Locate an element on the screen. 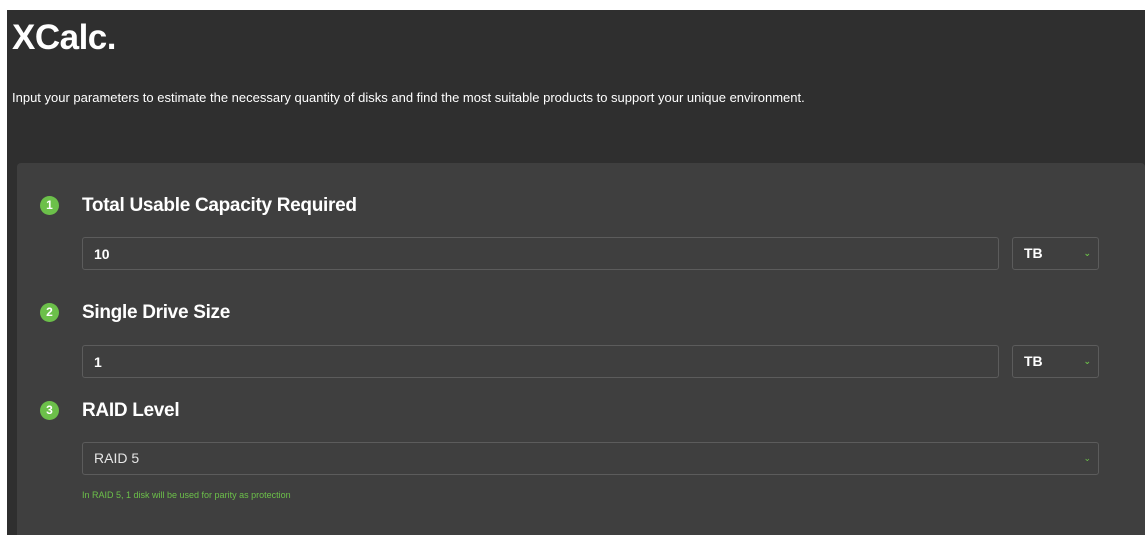 The height and width of the screenshot is (535, 1145). drive-size-input is located at coordinates (540, 361).